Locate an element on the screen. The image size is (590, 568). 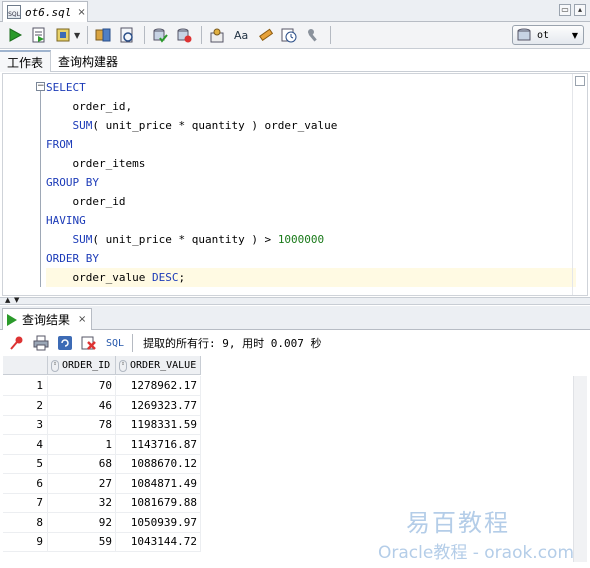
table-row: 6 27 1084871.49 is located at coordinates (102, 483).